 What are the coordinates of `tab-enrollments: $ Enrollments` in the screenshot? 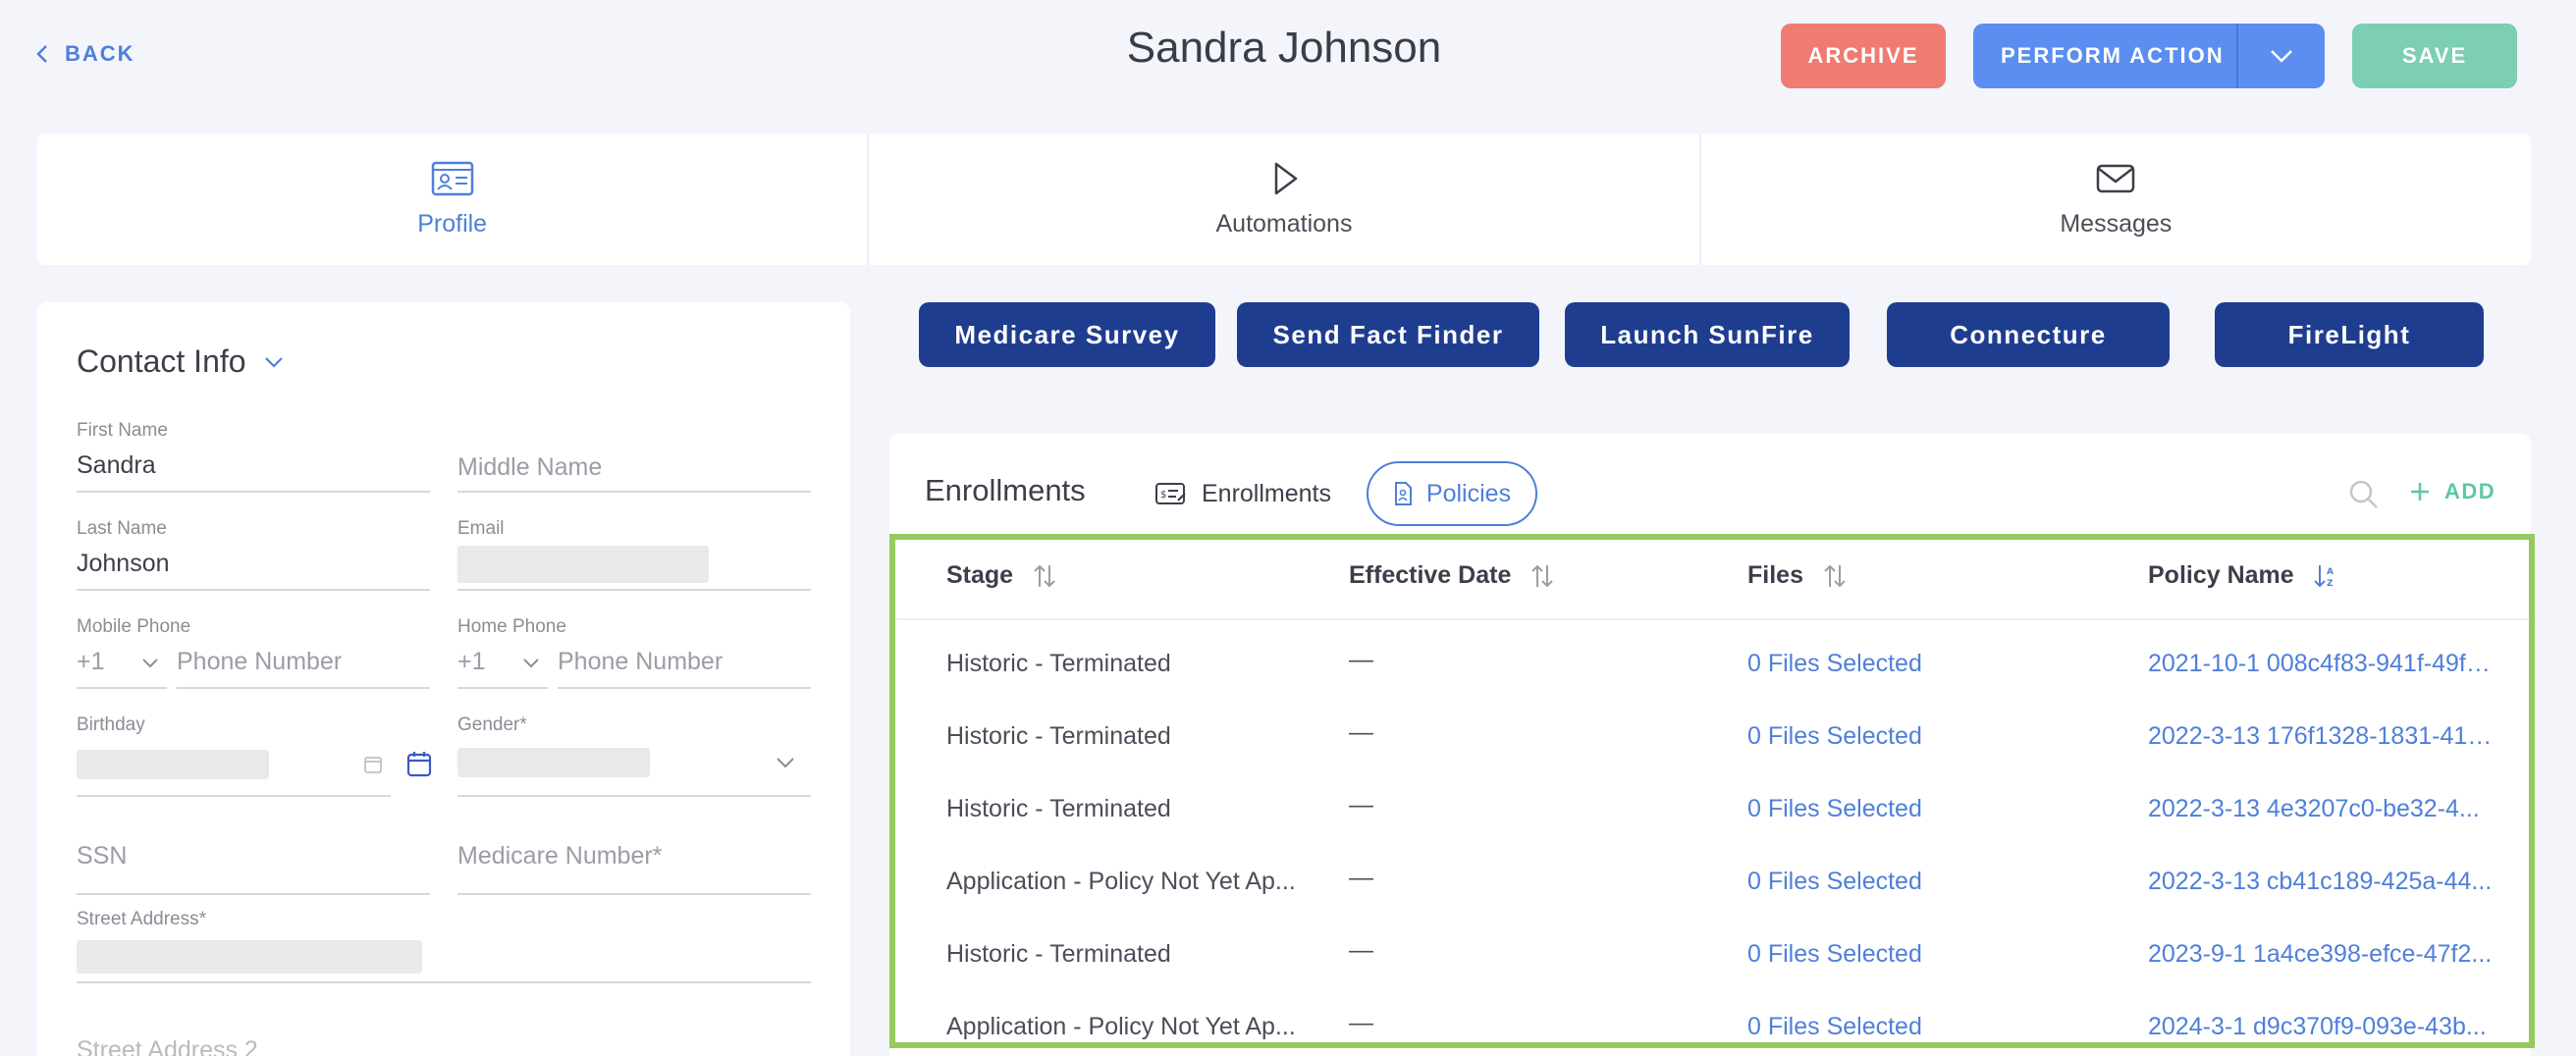 It's located at (1242, 494).